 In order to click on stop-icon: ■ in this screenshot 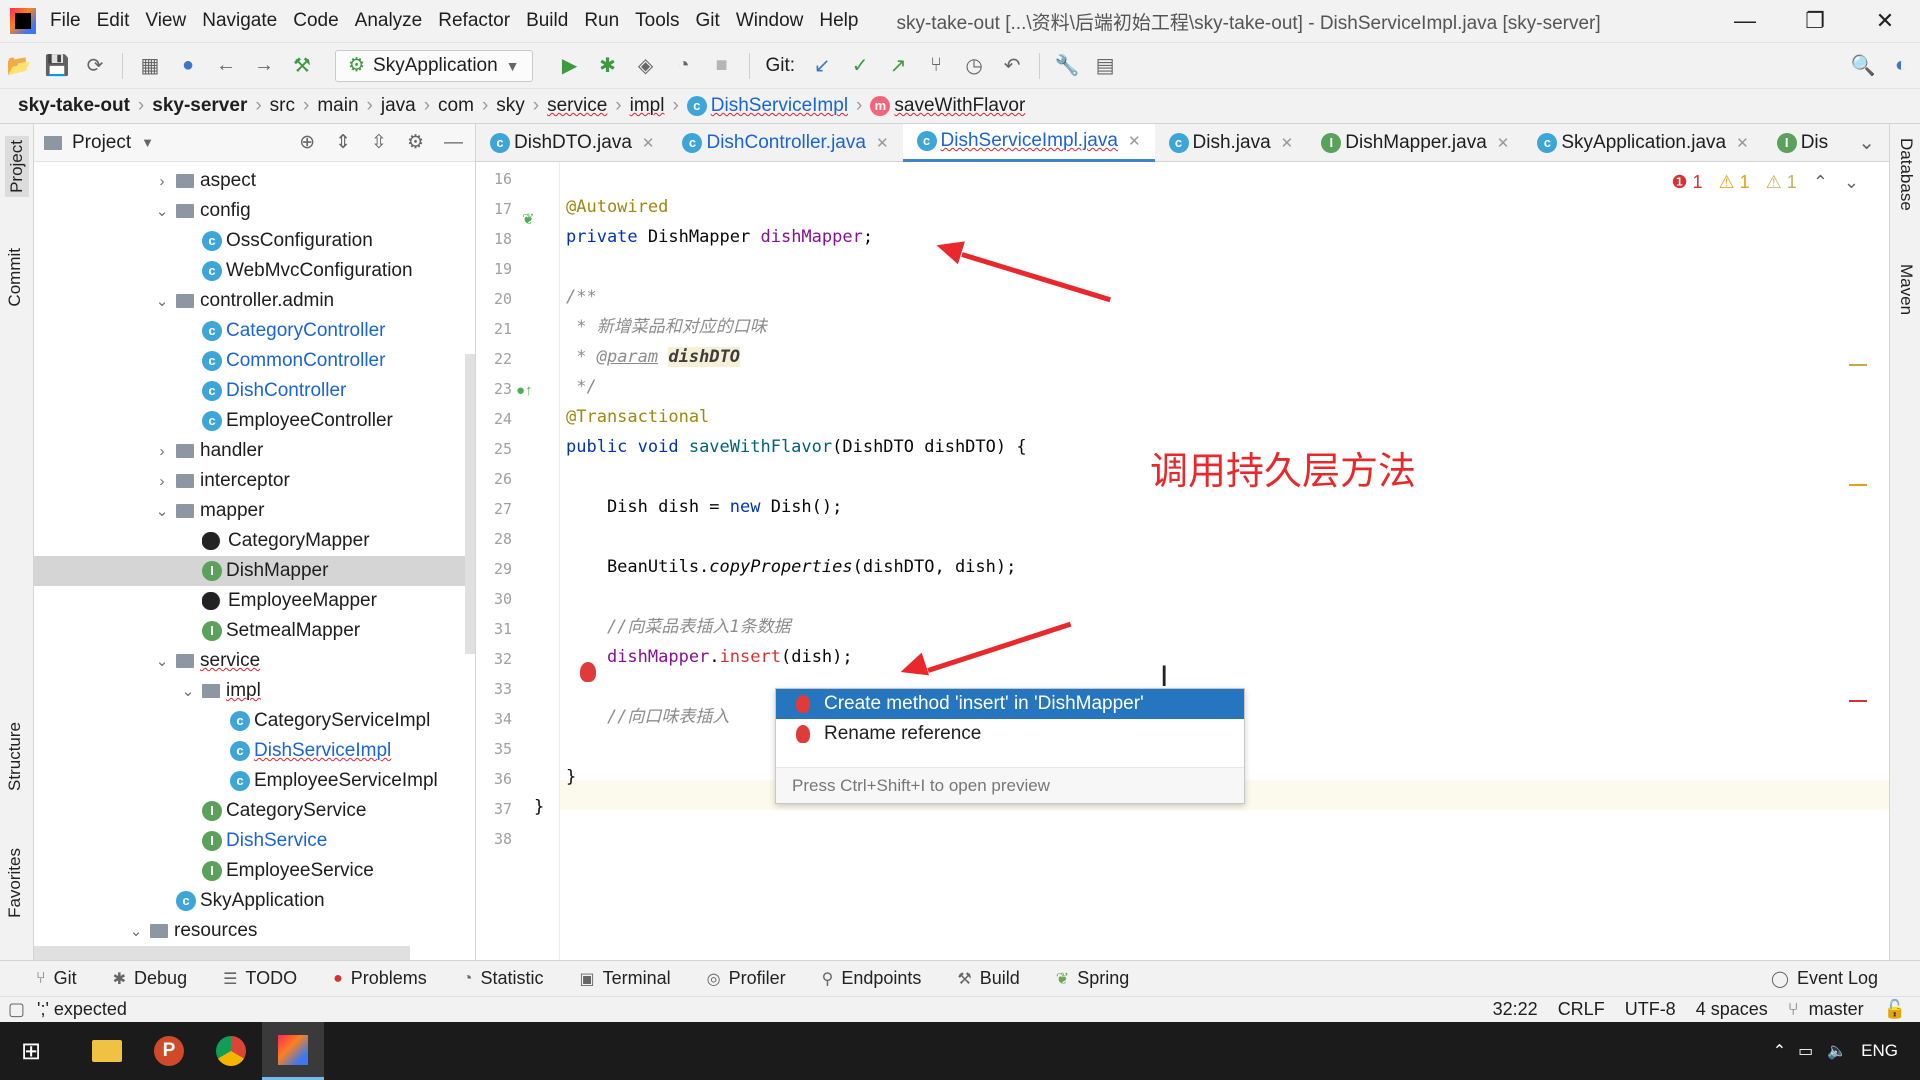, I will do `click(722, 66)`.